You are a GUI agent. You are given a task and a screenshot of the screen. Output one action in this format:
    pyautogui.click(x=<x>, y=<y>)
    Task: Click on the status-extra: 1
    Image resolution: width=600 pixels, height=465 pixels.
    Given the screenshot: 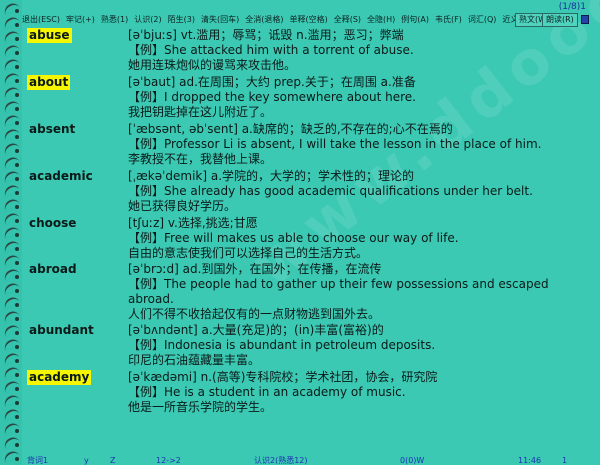 What is the action you would take?
    pyautogui.click(x=565, y=460)
    